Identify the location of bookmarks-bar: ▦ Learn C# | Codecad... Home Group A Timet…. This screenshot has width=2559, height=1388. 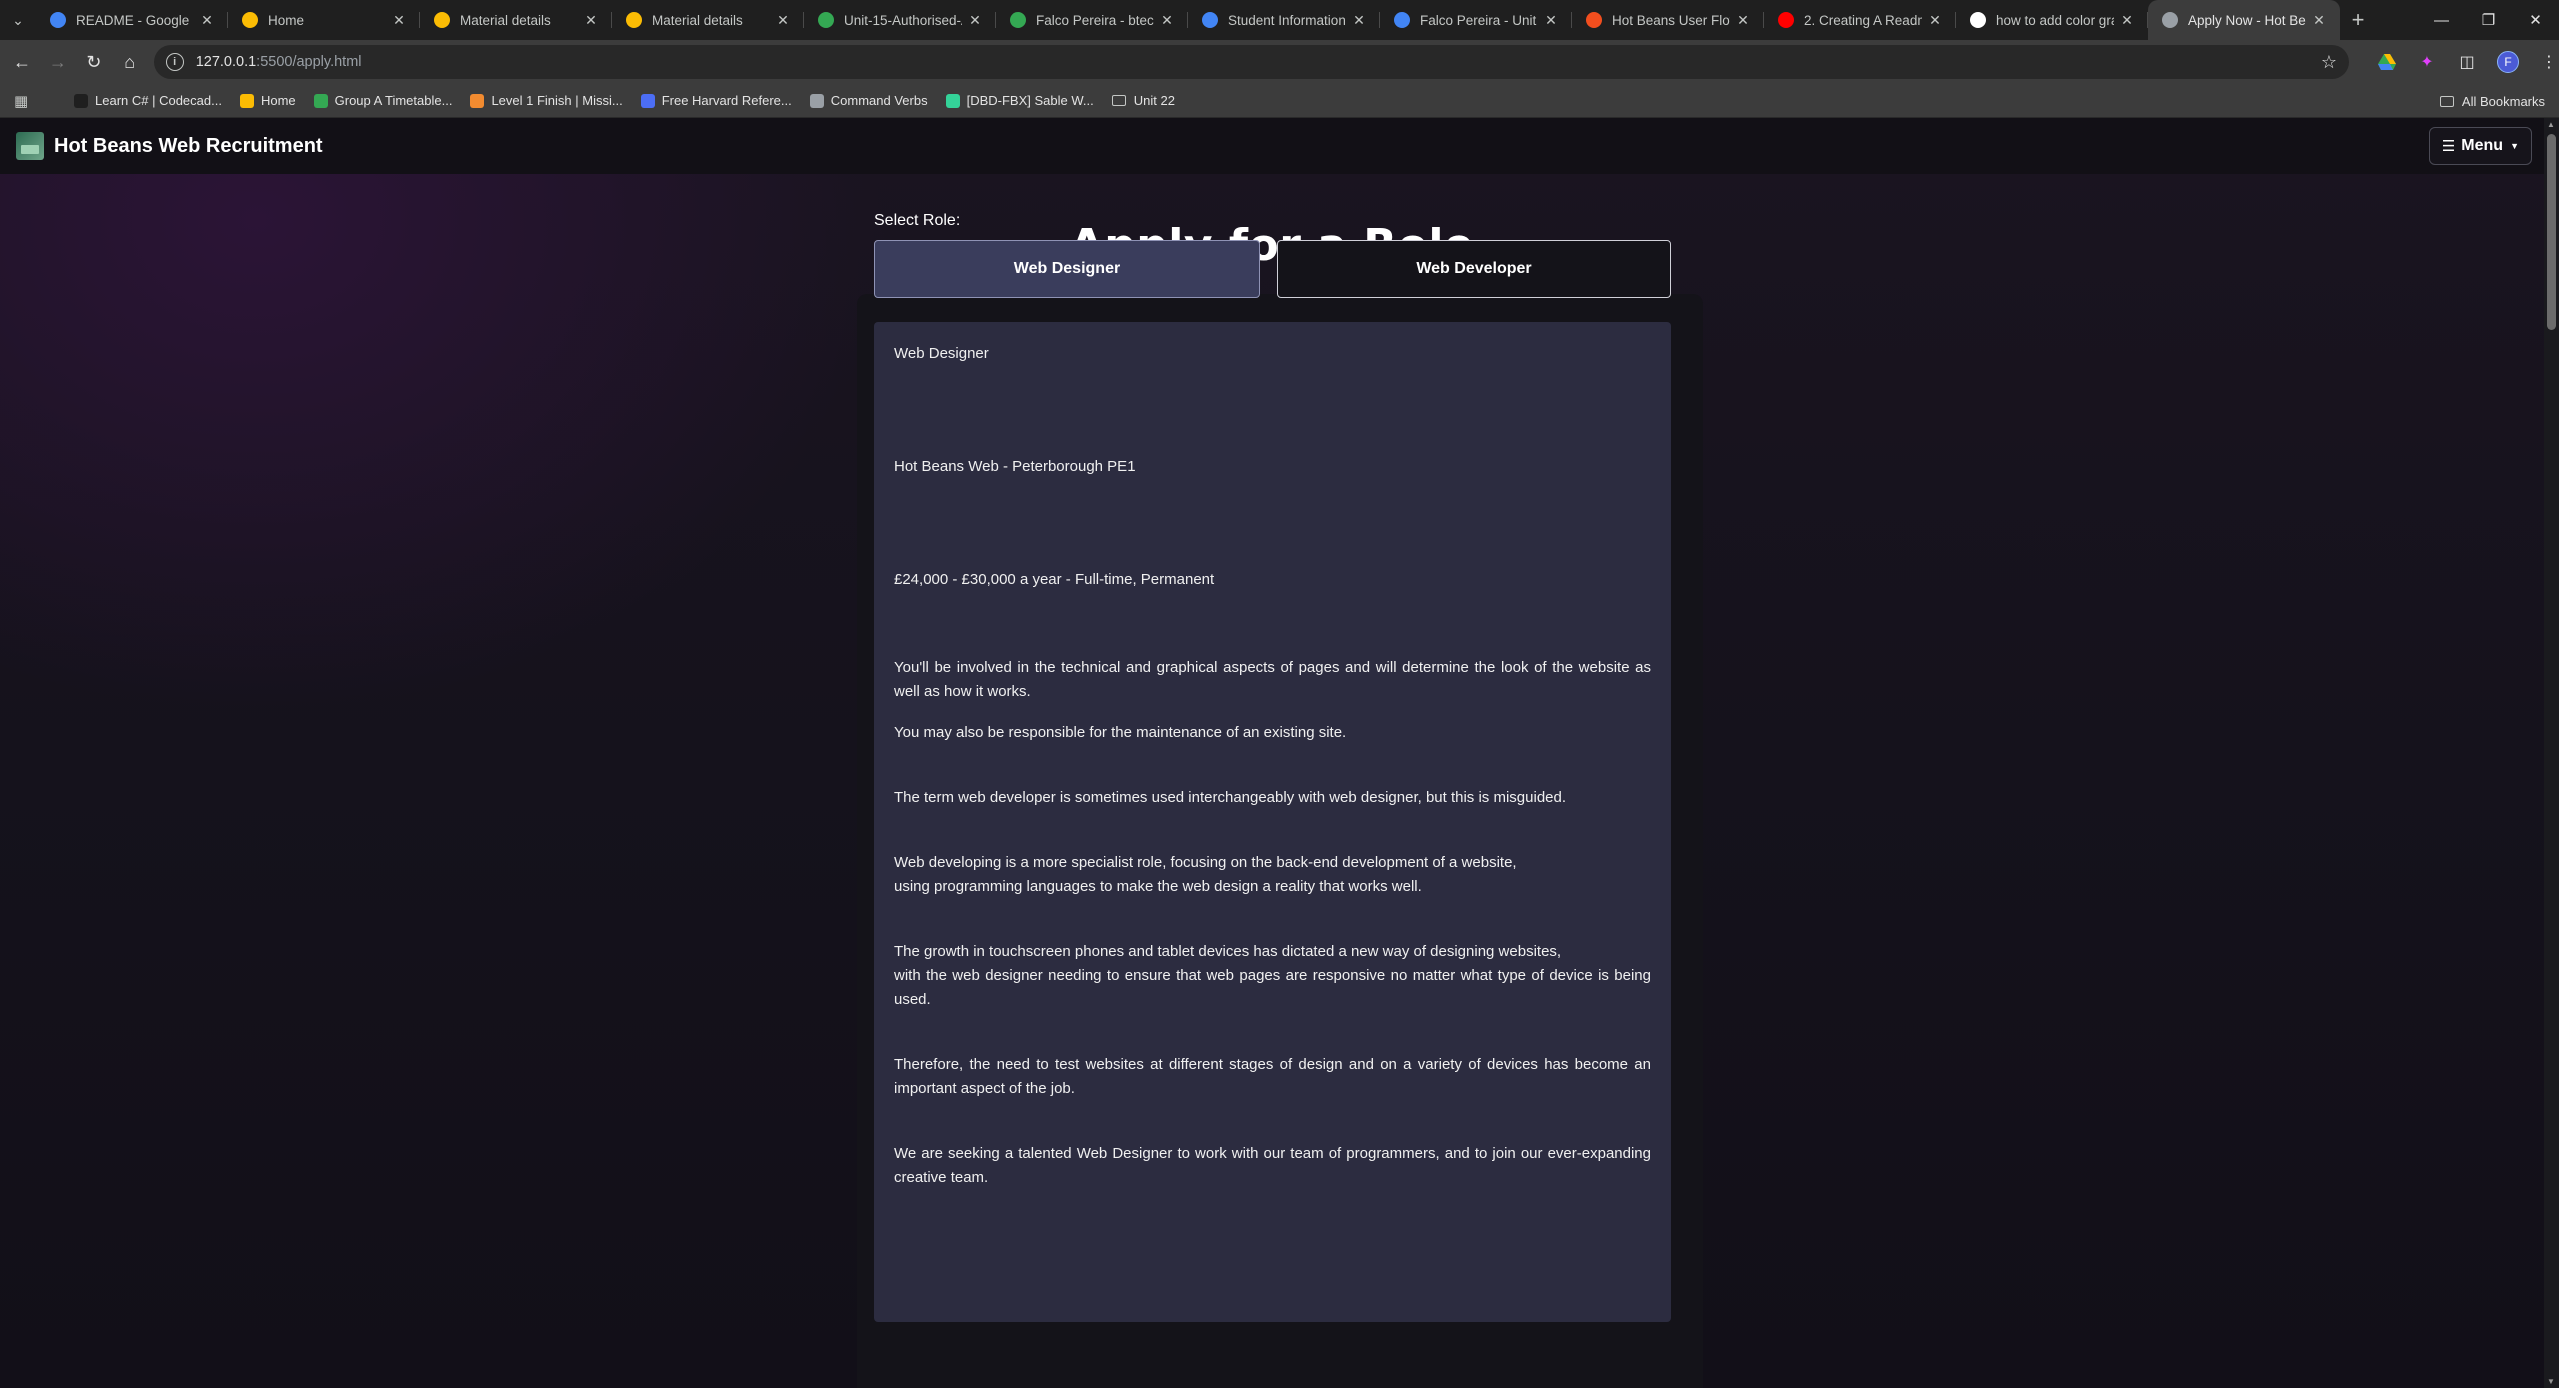
(1279, 101).